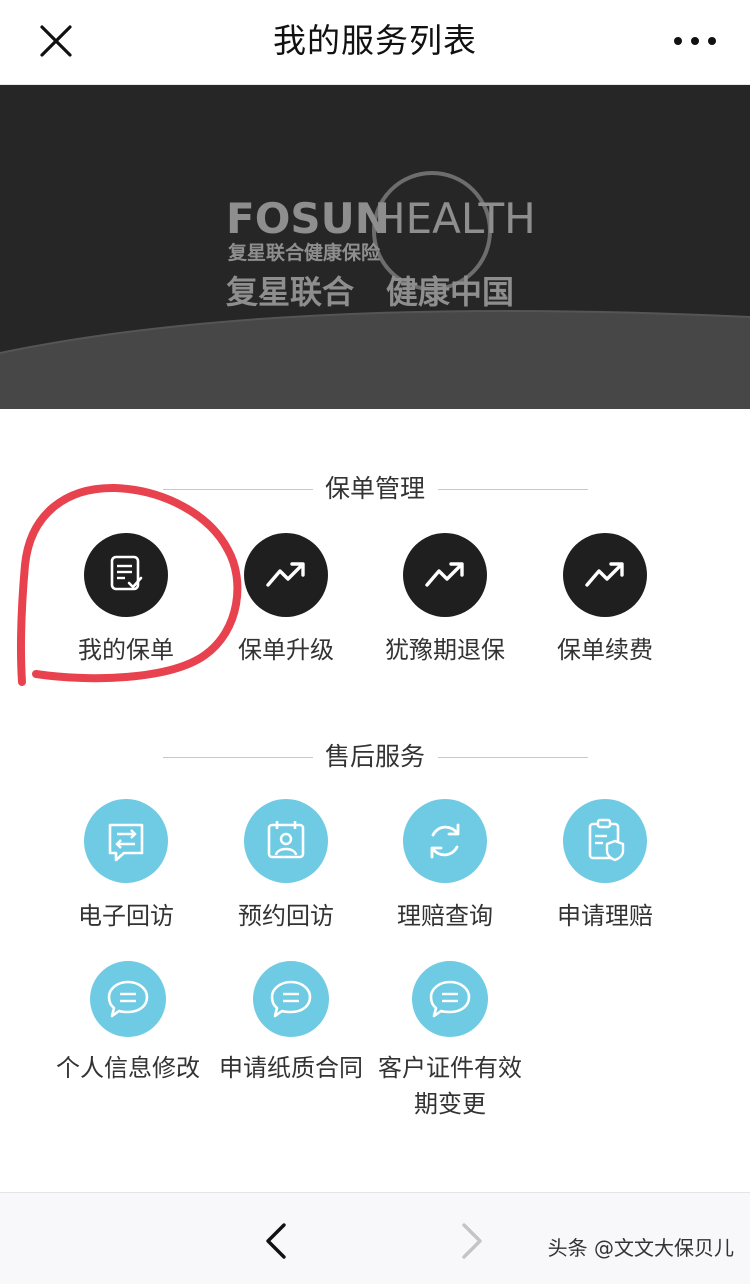 This screenshot has height=1284, width=750. I want to click on policy-upgrade-item: 保单升级, so click(286, 600).